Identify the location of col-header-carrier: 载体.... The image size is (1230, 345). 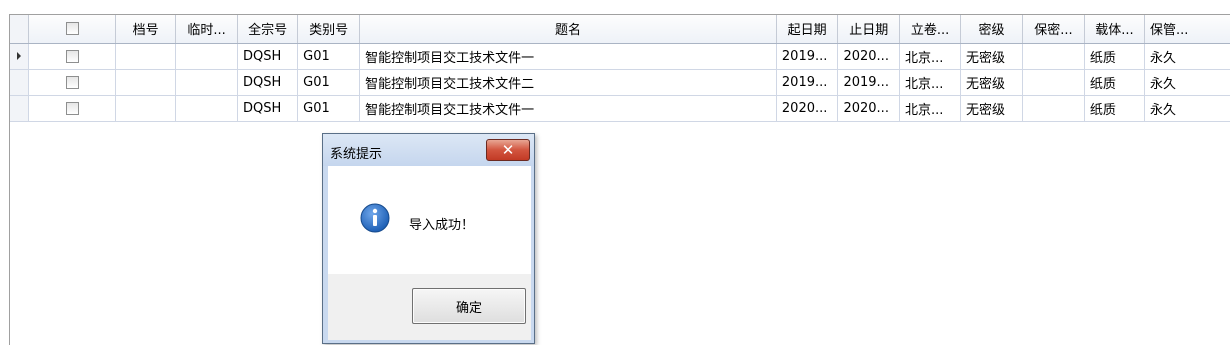
(1114, 29).